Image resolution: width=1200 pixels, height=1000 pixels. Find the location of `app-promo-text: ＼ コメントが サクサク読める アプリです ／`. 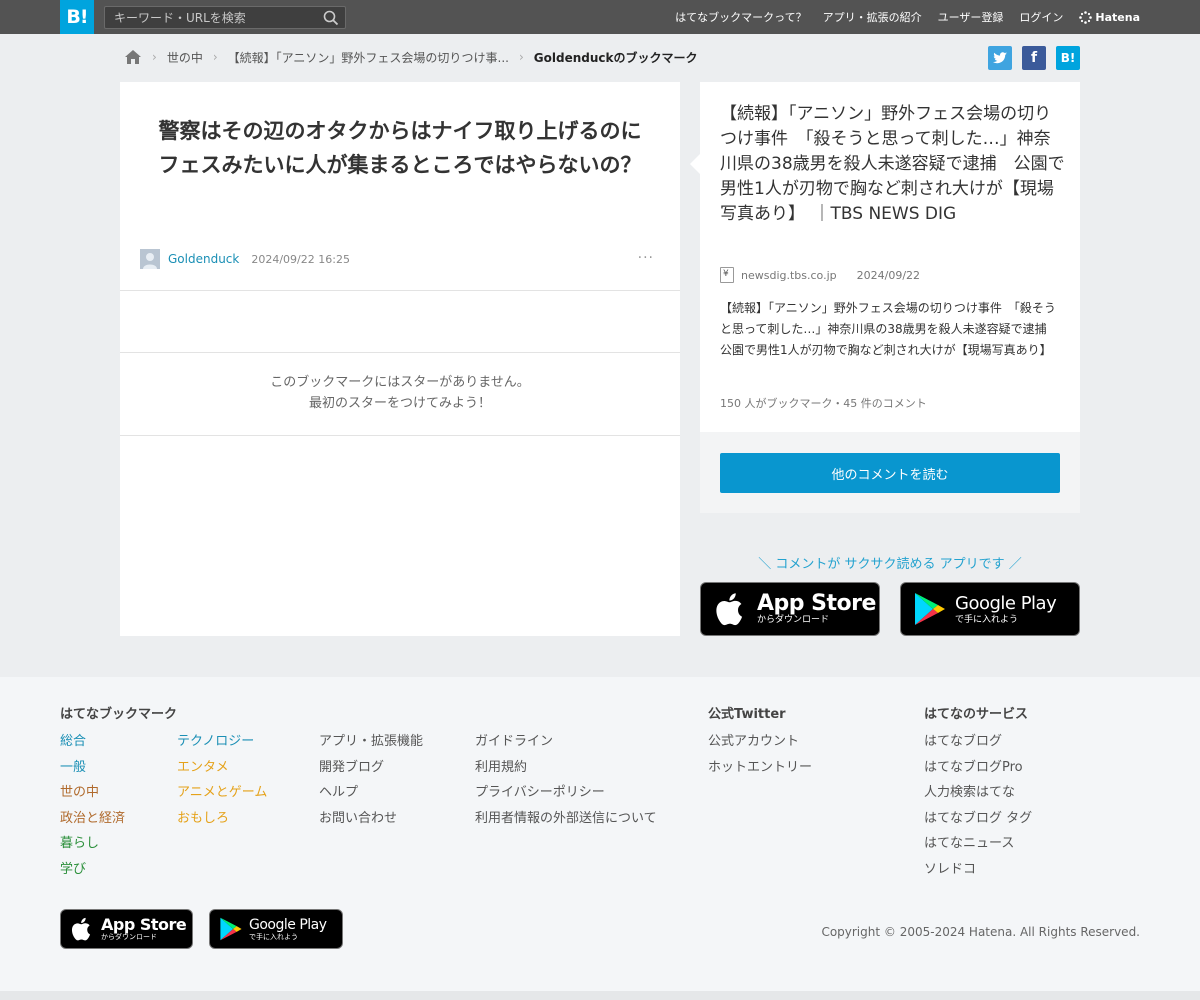

app-promo-text: ＼ コメントが サクサク読める アプリです ／ is located at coordinates (890, 564).